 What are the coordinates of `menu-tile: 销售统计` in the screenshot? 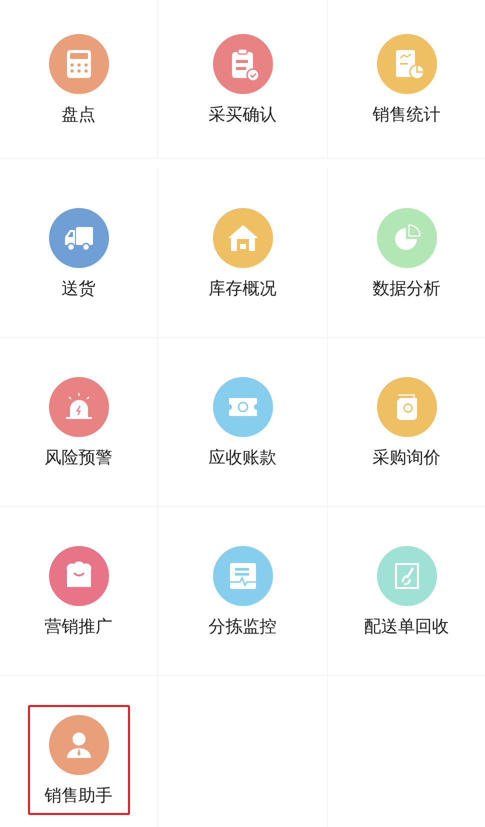 It's located at (407, 79).